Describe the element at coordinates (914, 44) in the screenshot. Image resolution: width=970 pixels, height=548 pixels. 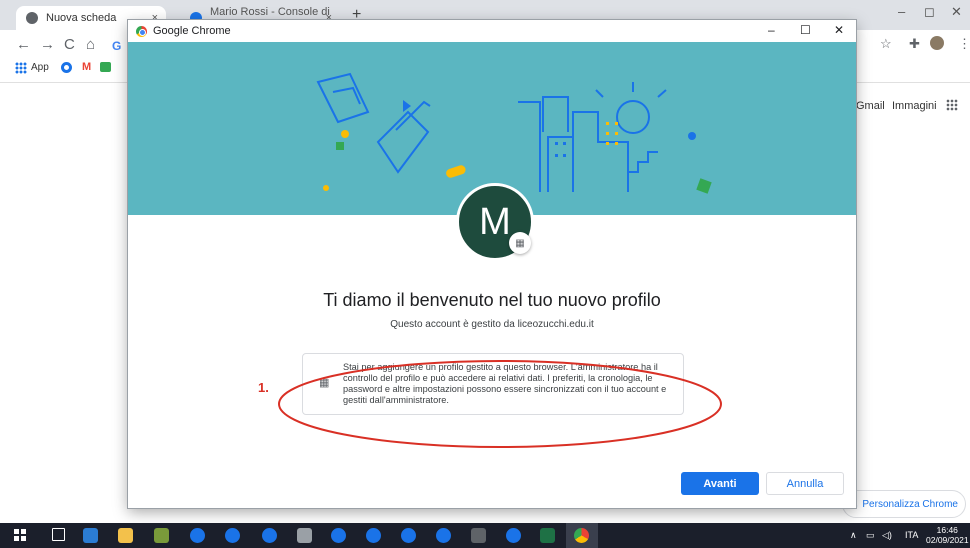
I see `extensions-icon: ✚` at that location.